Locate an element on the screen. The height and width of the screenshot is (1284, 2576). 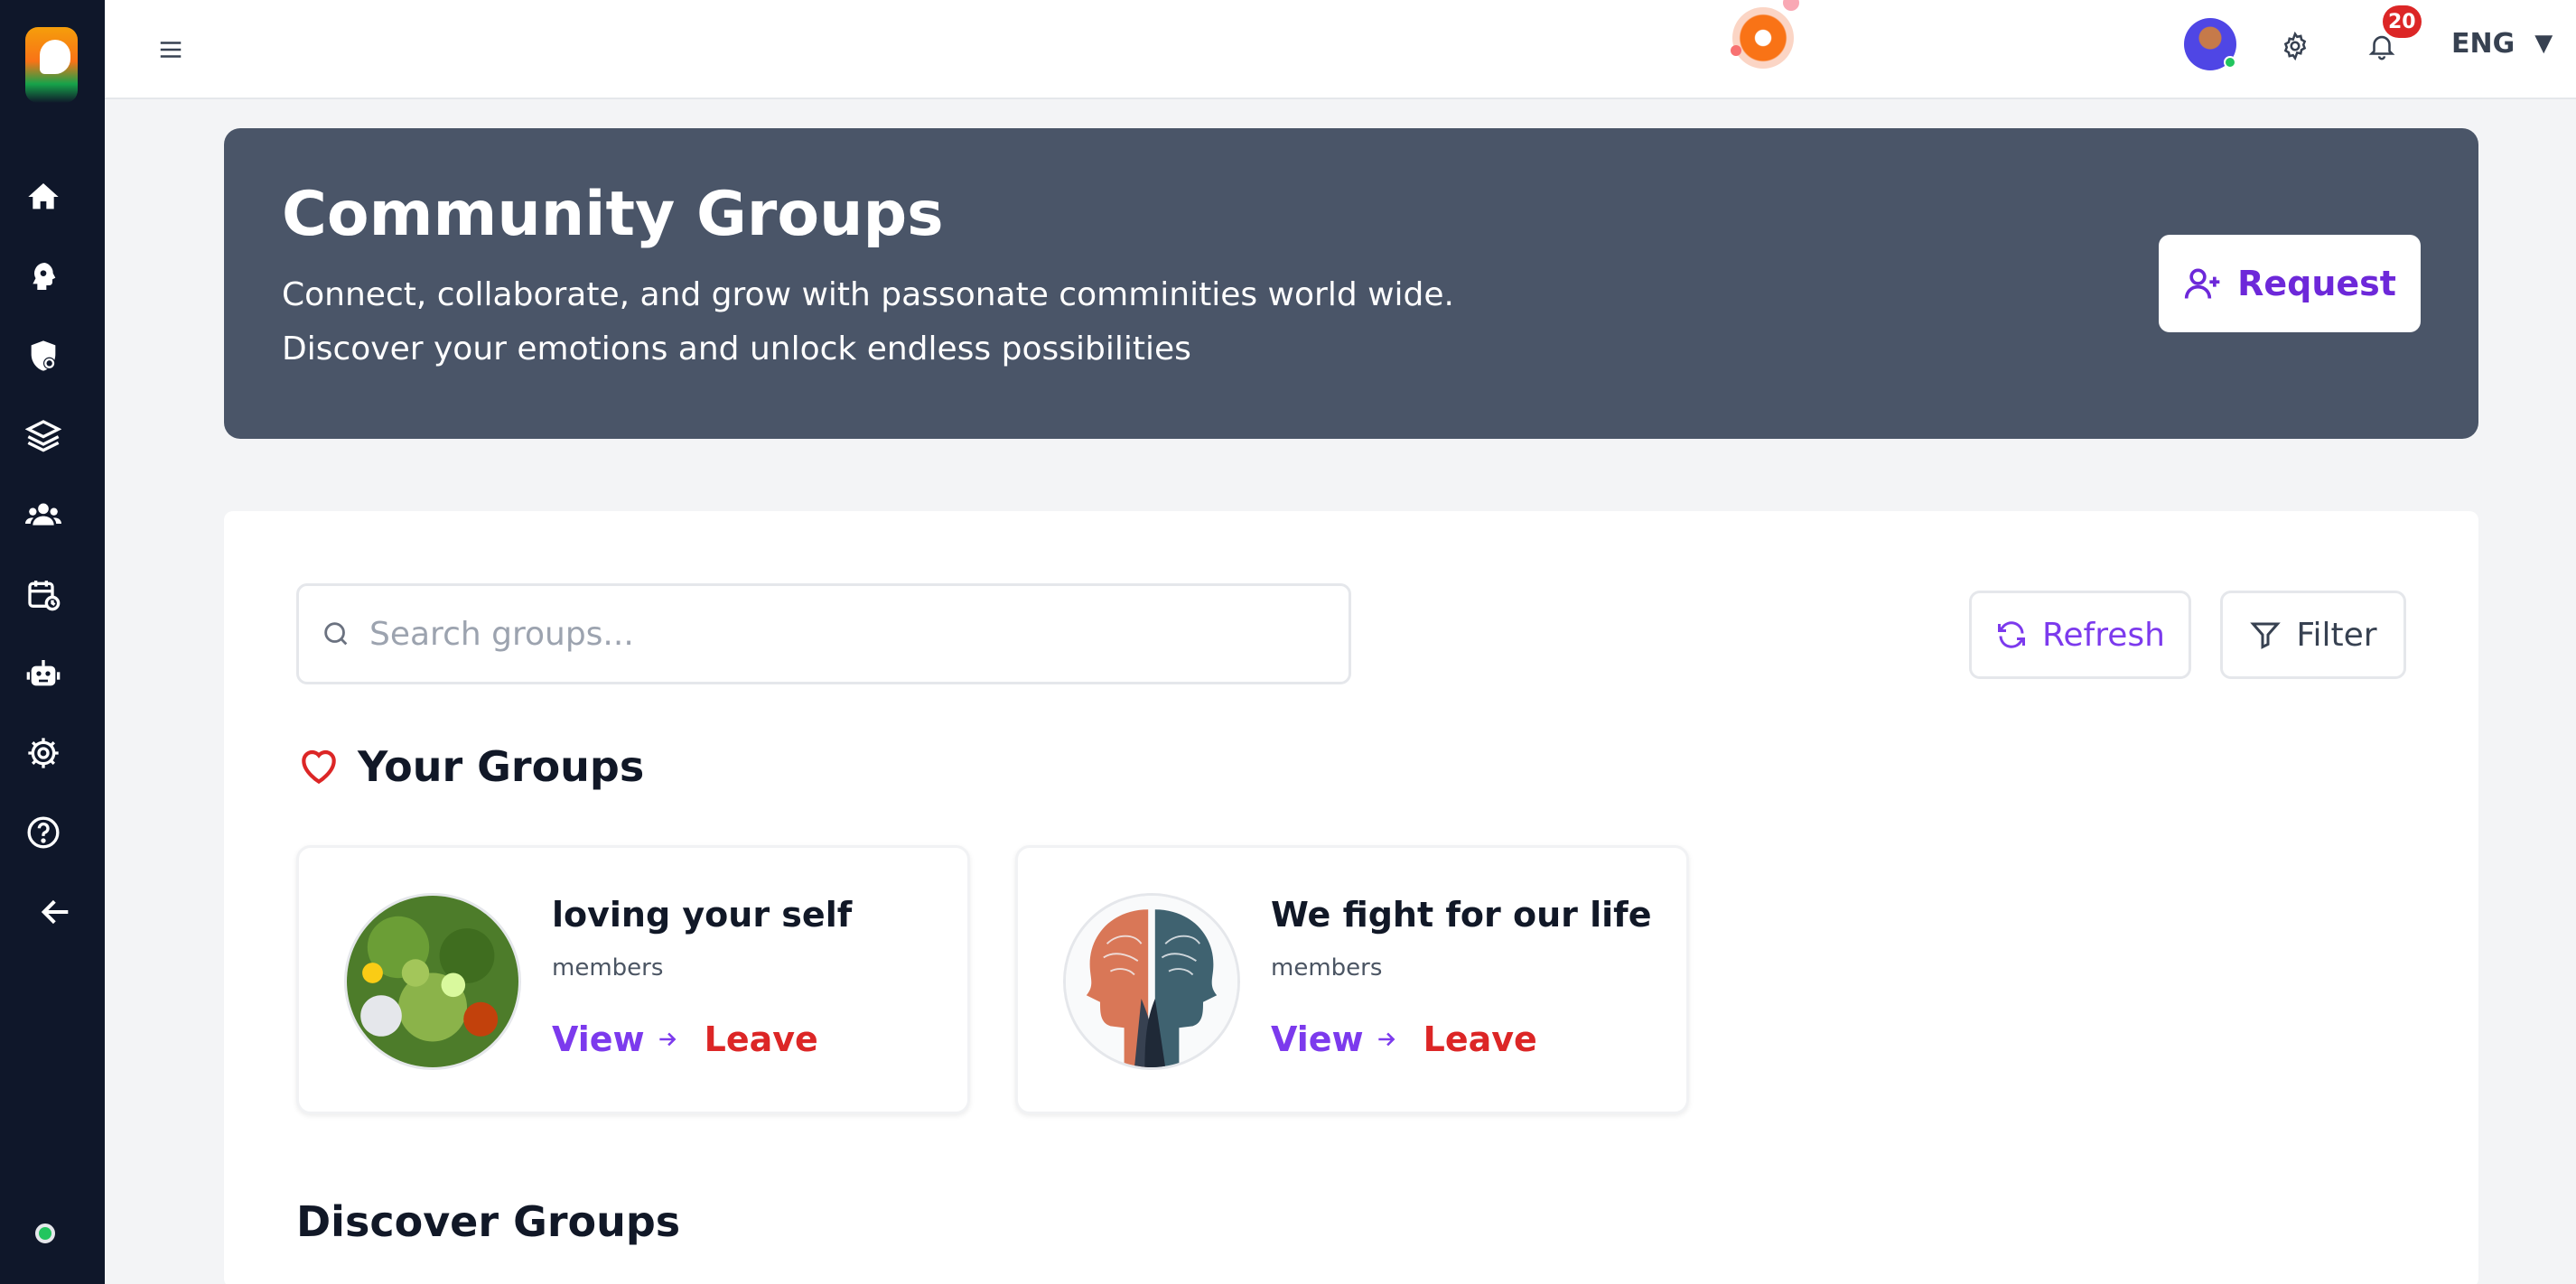
heart-icon is located at coordinates (319, 767).